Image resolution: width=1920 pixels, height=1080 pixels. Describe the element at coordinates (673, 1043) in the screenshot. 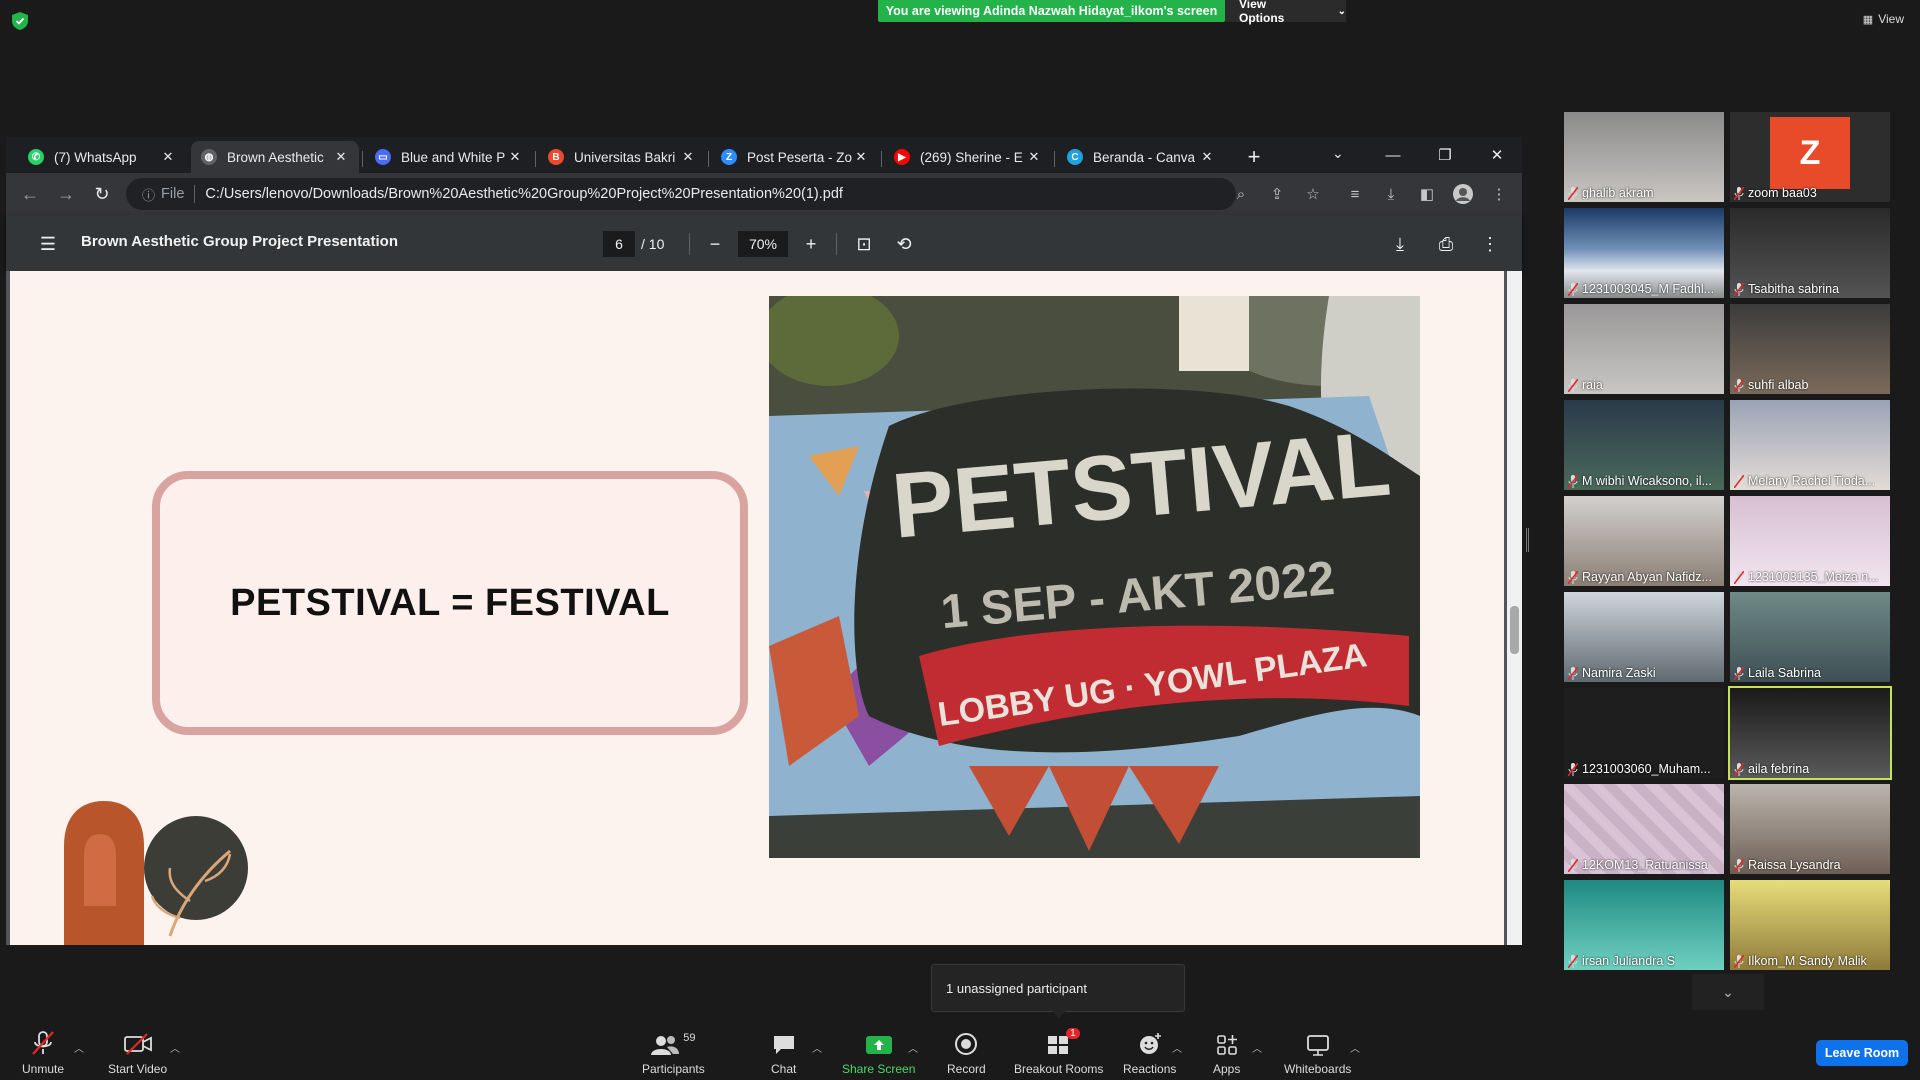

I see `participants-icon: 59` at that location.